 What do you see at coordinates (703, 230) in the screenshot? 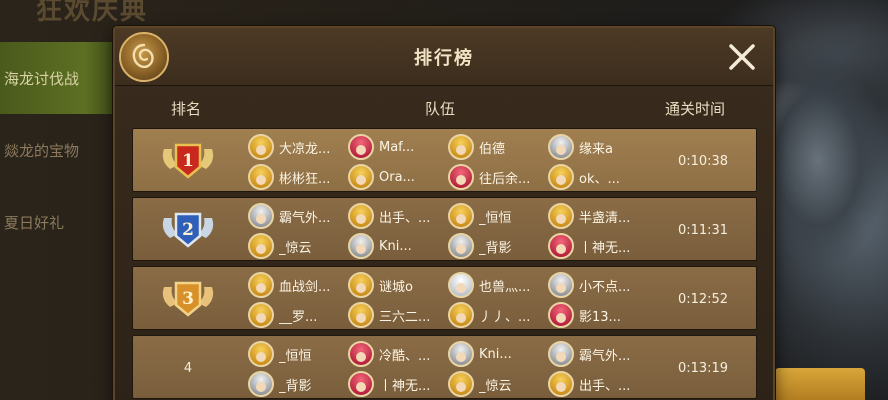
I see `clear-time: 0:11:31` at bounding box center [703, 230].